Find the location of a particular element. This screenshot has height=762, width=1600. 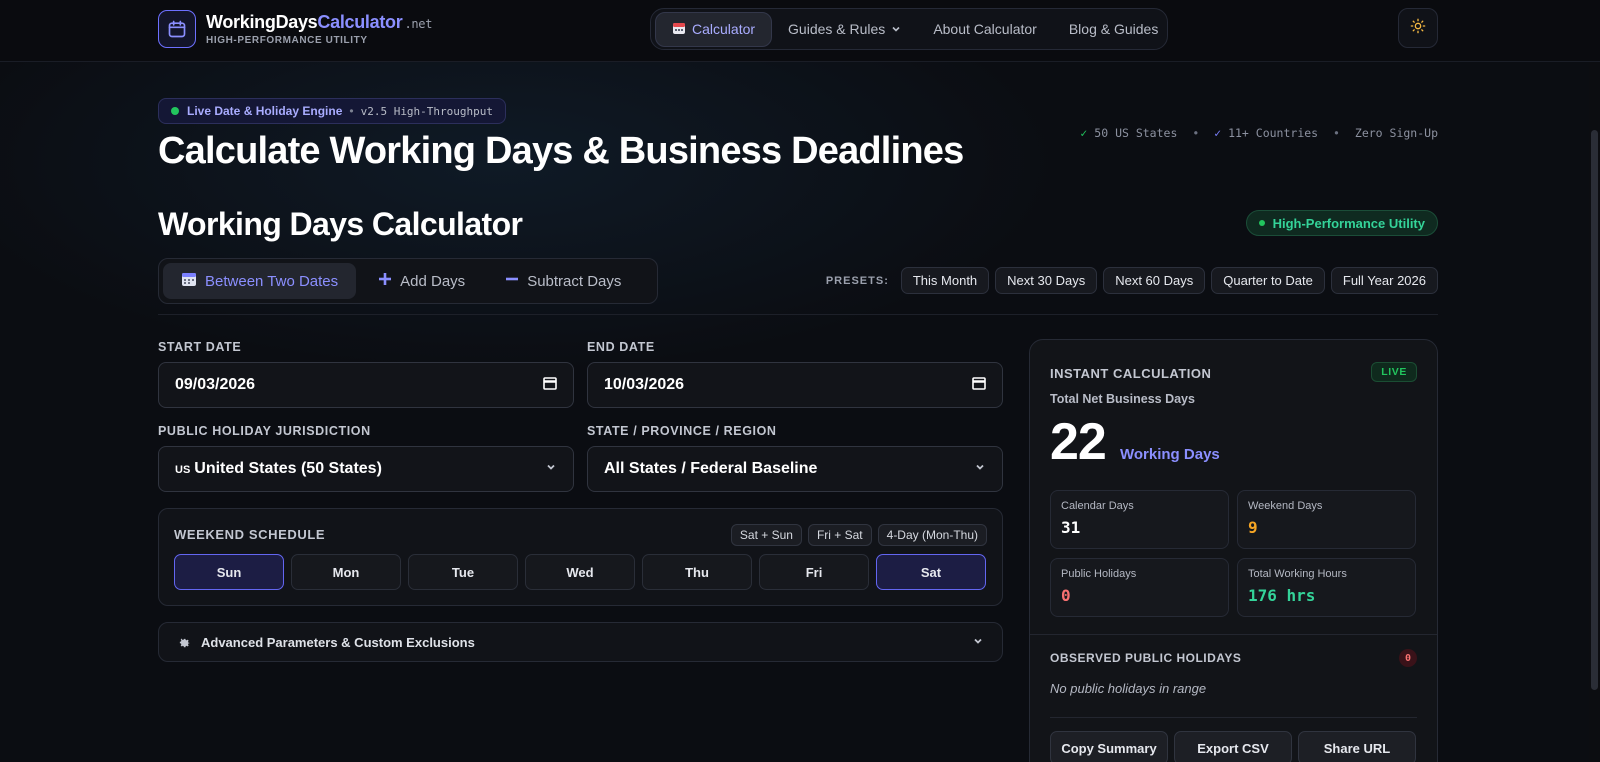

nav-item-about: About Calculator is located at coordinates (985, 29).